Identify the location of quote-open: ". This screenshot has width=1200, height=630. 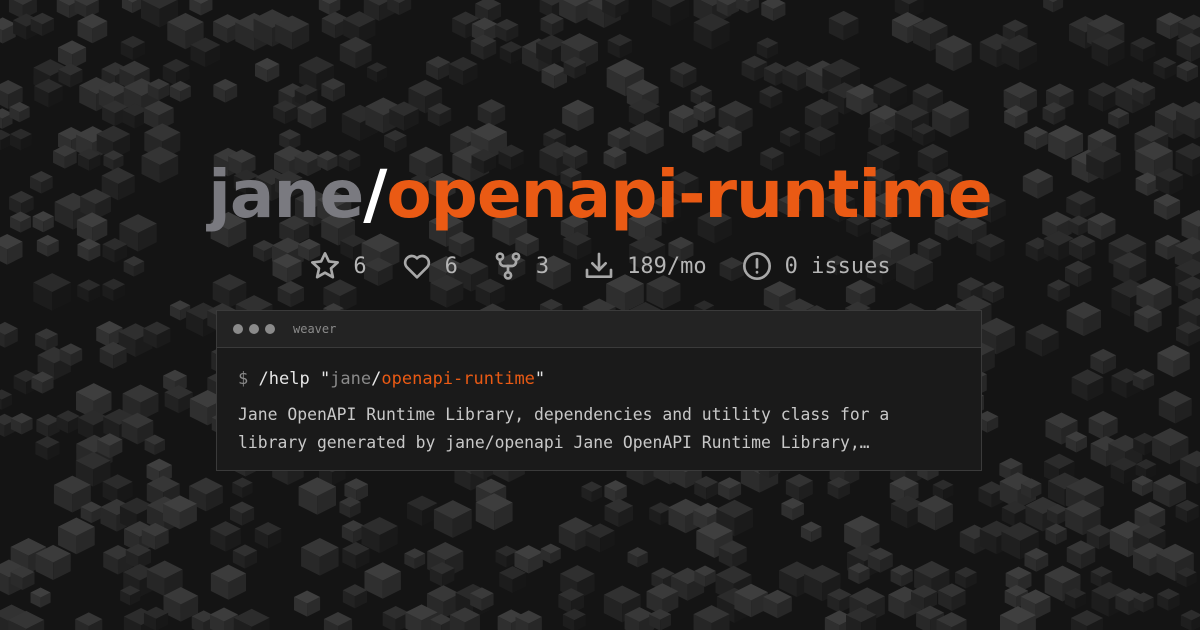
(325, 379).